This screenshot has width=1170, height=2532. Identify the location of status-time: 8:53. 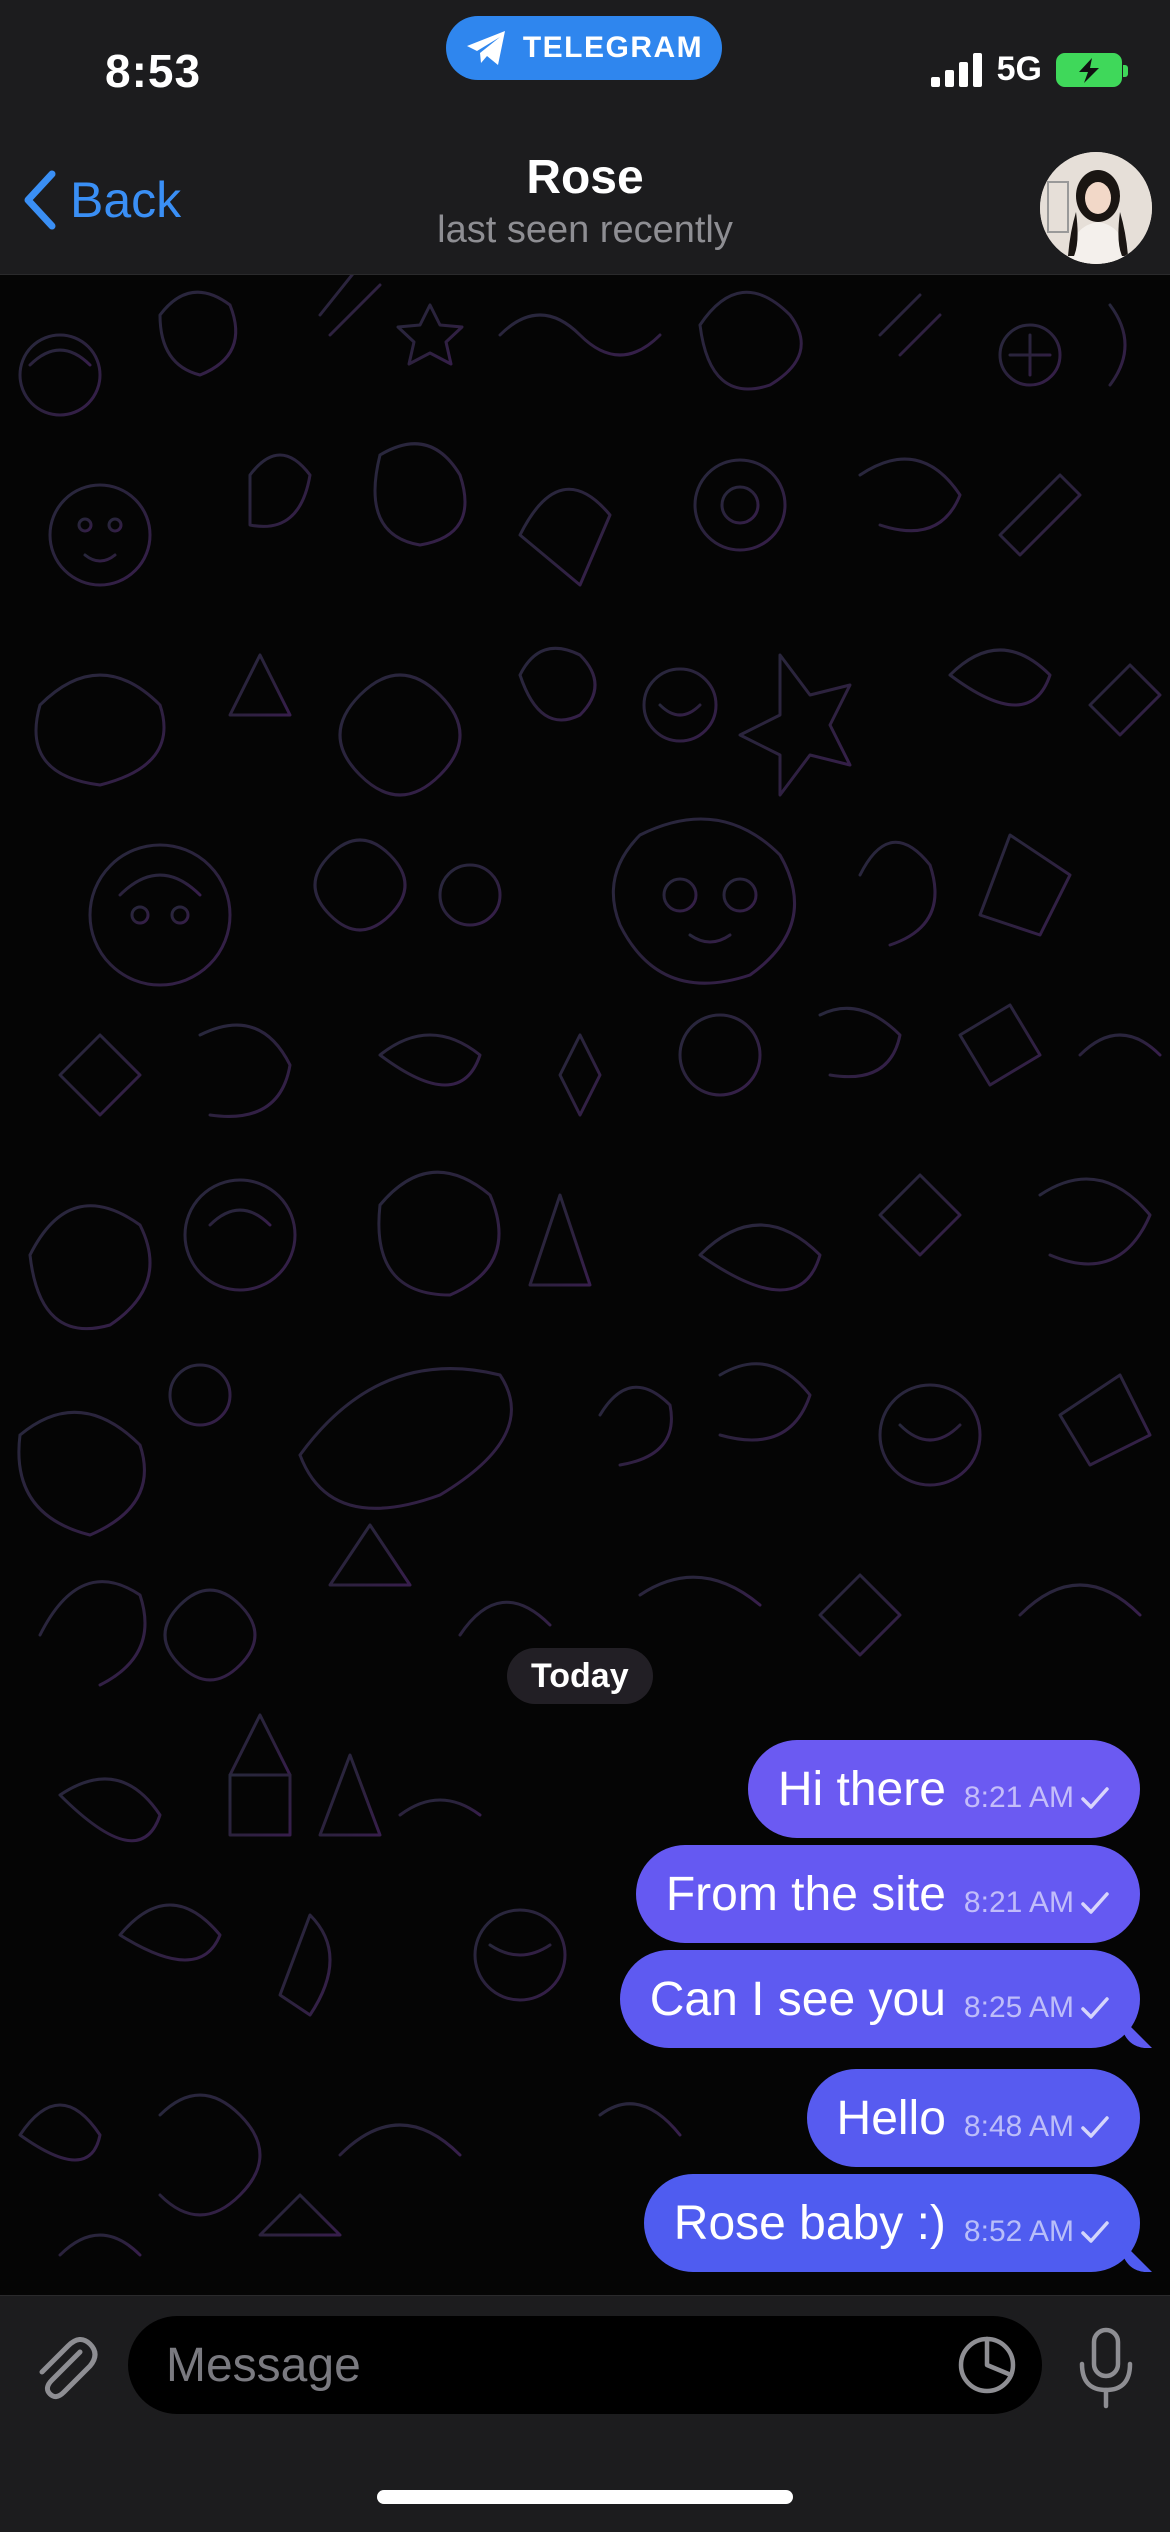
(153, 71).